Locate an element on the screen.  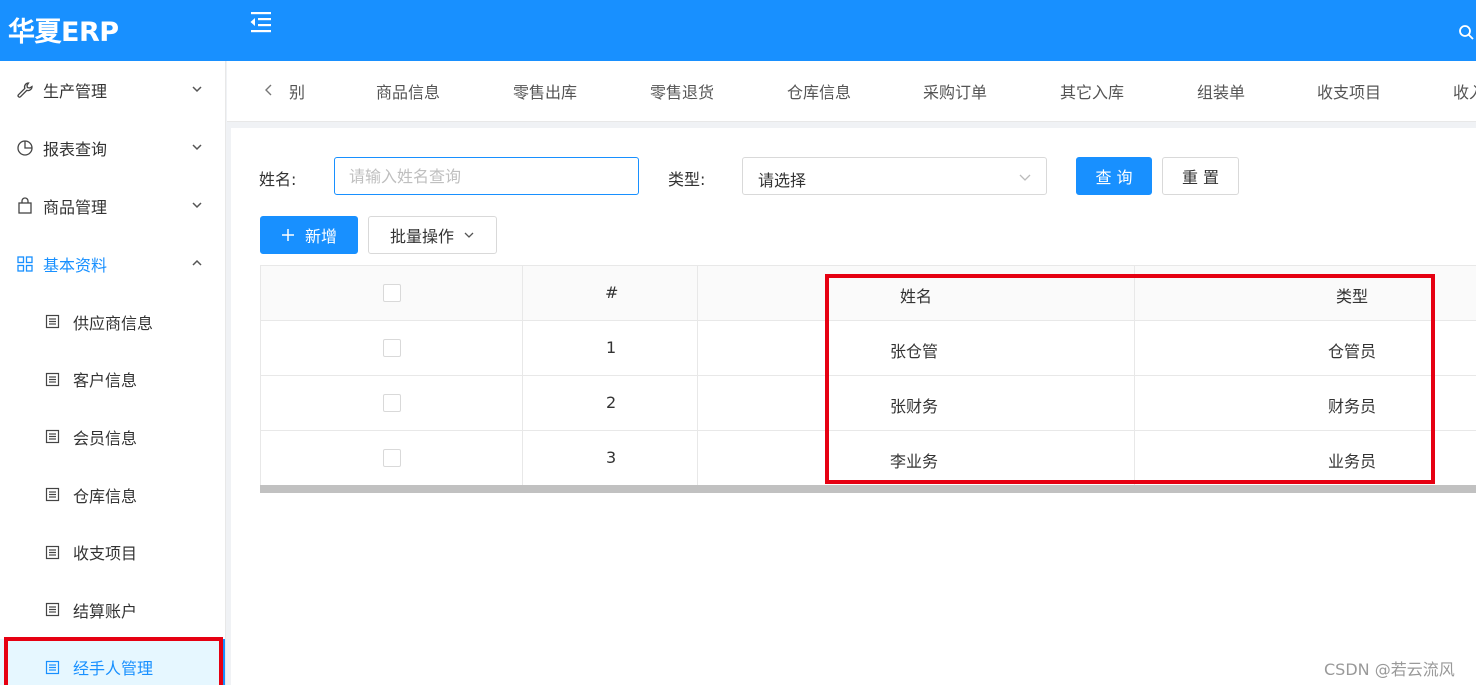
grid-icon is located at coordinates (25, 264).